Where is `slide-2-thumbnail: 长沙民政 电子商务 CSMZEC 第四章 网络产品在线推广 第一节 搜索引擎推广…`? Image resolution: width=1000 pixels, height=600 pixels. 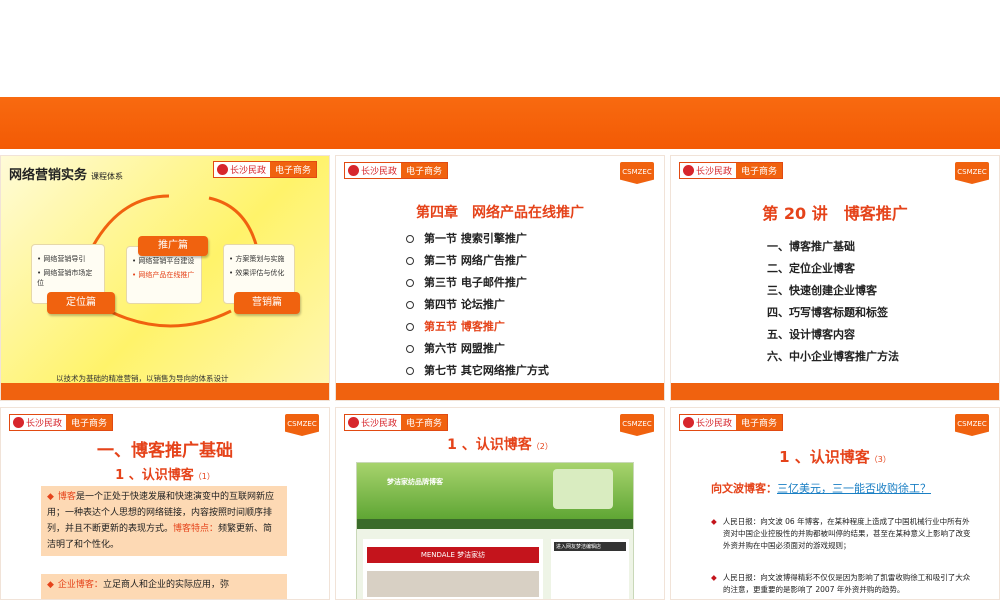 slide-2-thumbnail: 长沙民政 电子商务 CSMZEC 第四章 网络产品在线推广 第一节 搜索引擎推广… is located at coordinates (500, 278).